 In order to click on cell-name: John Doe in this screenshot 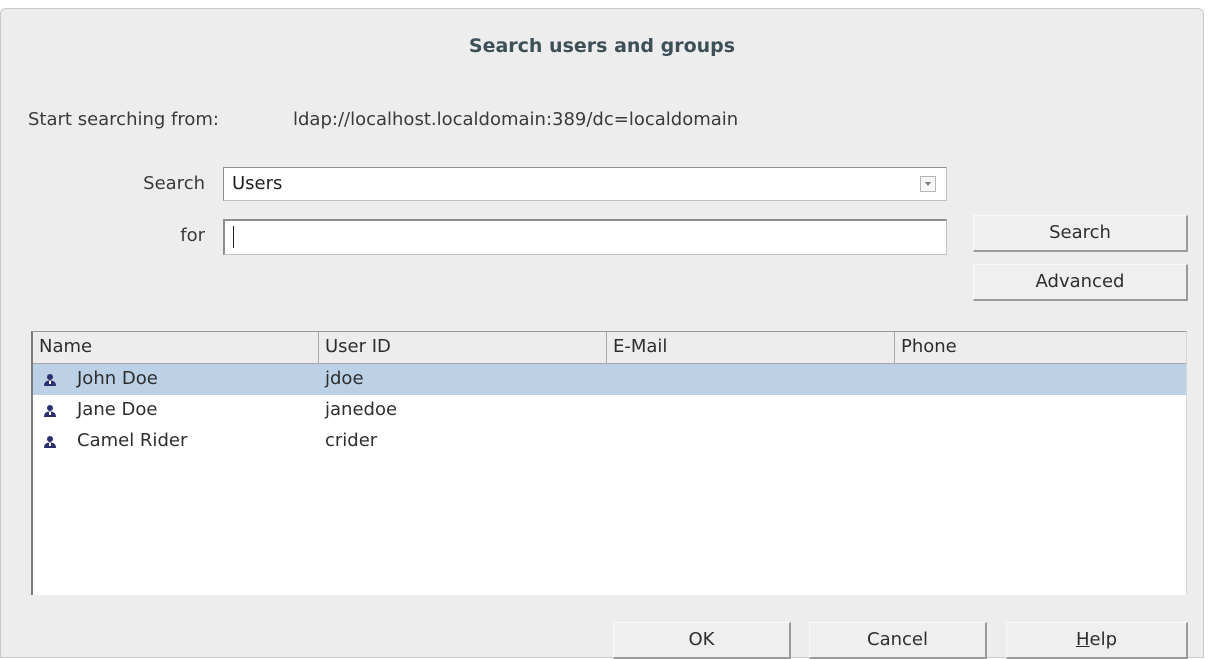, I will do `click(117, 378)`.